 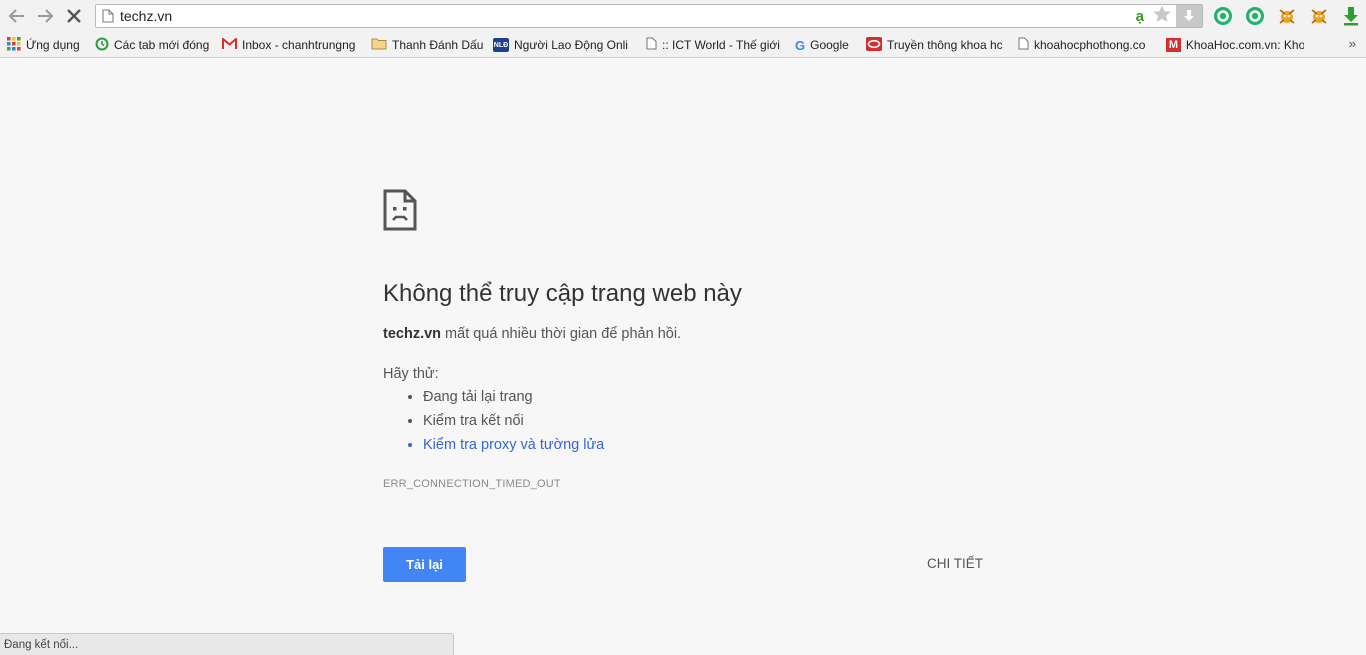 I want to click on khoahoc-icon: M, so click(x=1173, y=45).